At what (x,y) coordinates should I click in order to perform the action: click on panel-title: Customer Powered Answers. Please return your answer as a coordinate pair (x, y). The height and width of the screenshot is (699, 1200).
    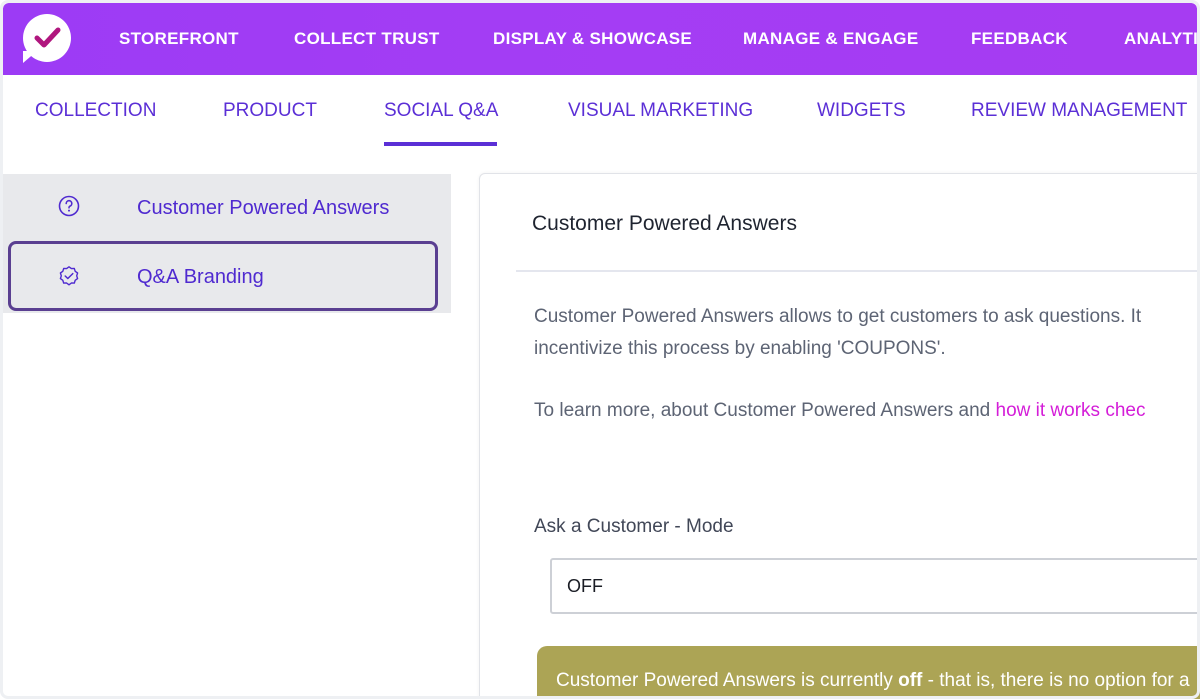
    Looking at the image, I should click on (664, 223).